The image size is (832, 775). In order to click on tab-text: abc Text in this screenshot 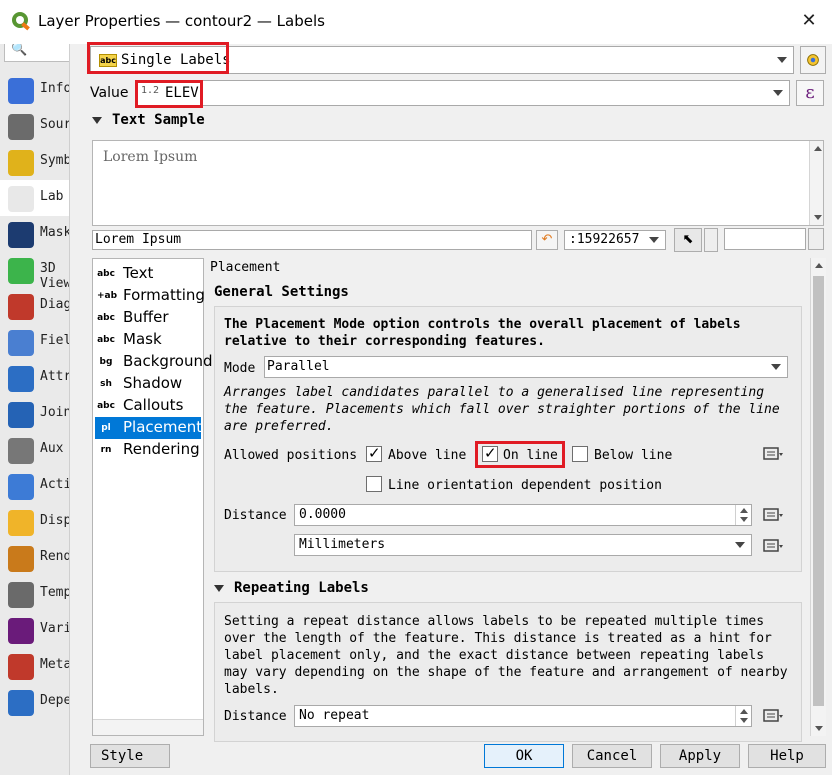, I will do `click(148, 274)`.